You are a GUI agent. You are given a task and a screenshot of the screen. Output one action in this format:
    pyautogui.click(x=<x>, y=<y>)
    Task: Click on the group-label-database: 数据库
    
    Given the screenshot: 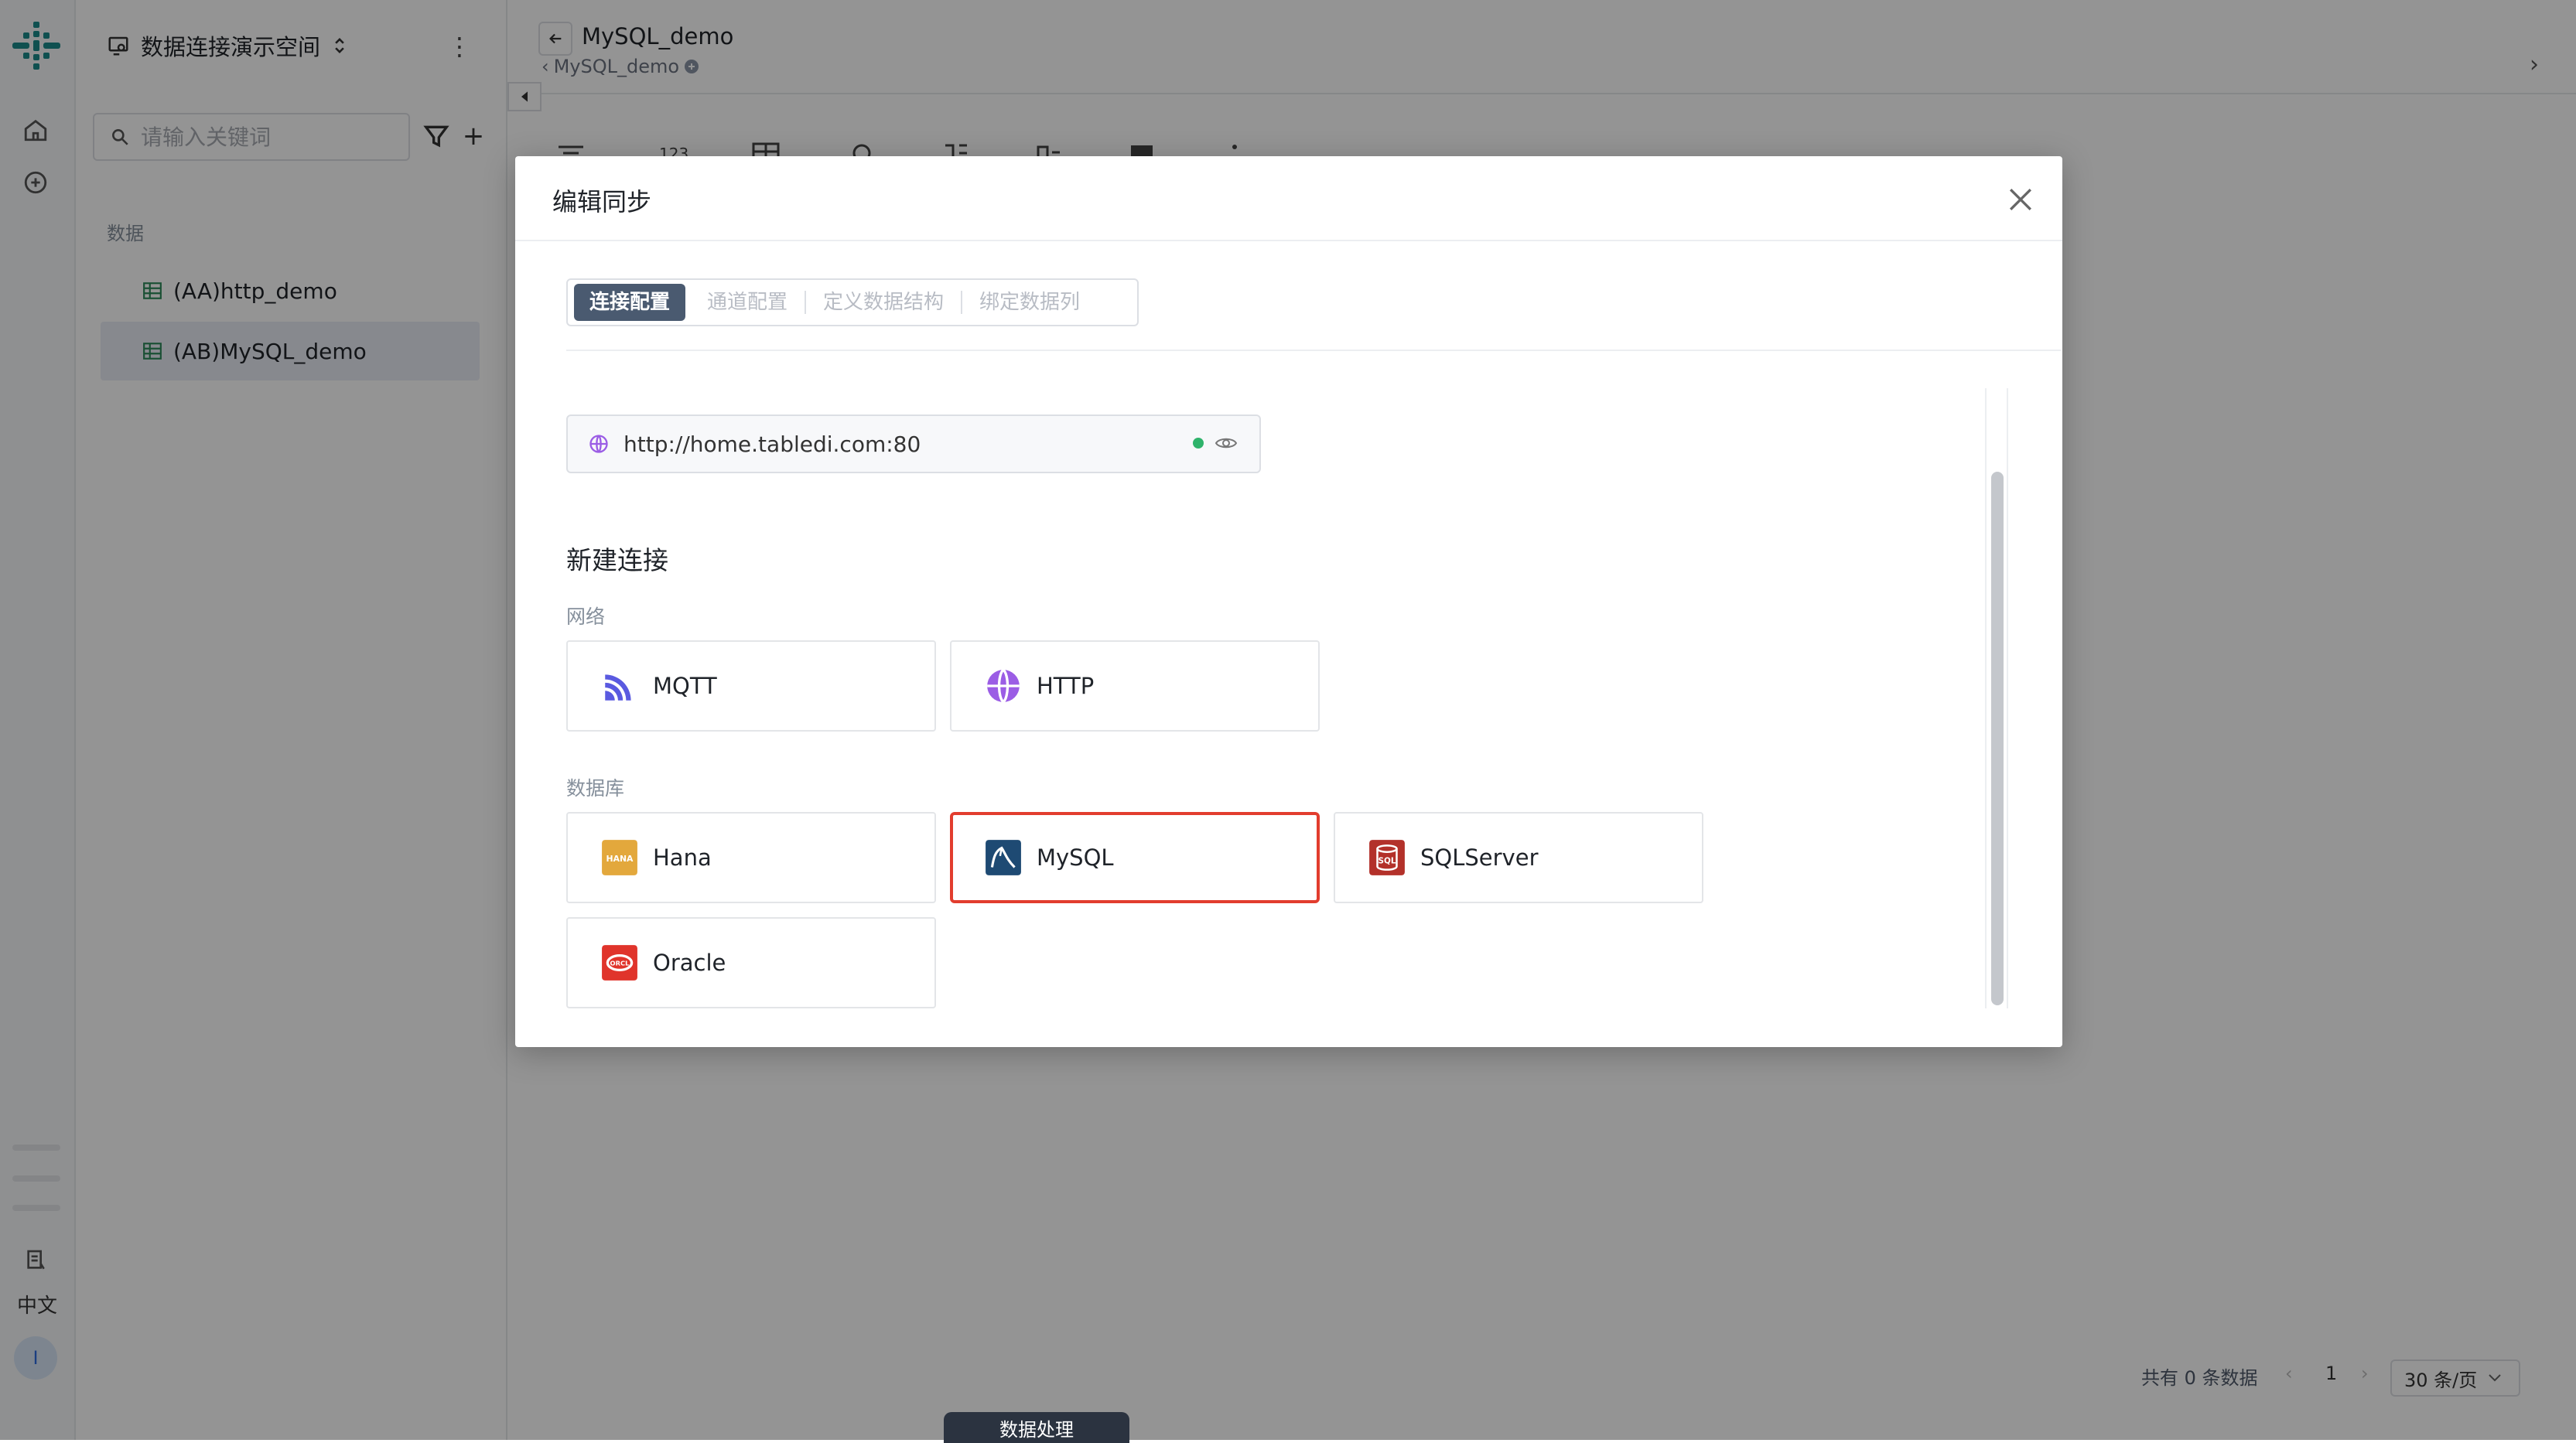 What is the action you would take?
    pyautogui.click(x=595, y=788)
    